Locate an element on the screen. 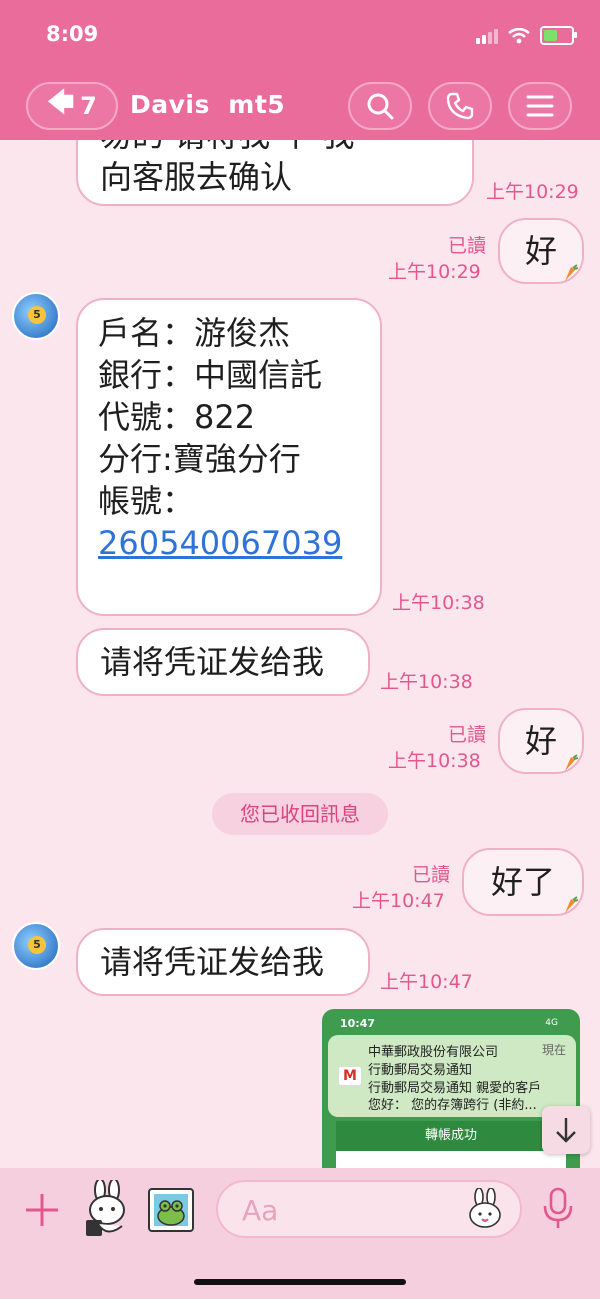 This screenshot has width=600, height=1299. scroll-to-bottom-button is located at coordinates (566, 1130).